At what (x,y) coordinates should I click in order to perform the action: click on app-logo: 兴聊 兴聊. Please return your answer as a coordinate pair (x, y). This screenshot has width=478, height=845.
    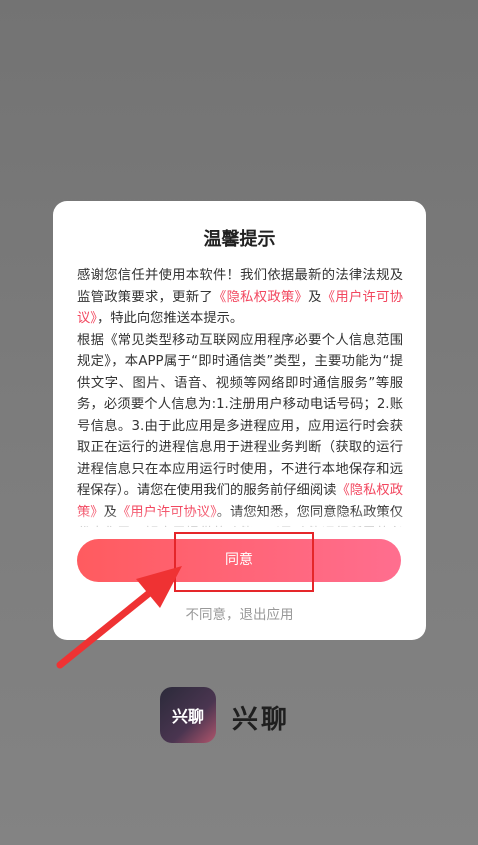
    Looking at the image, I should click on (245, 715).